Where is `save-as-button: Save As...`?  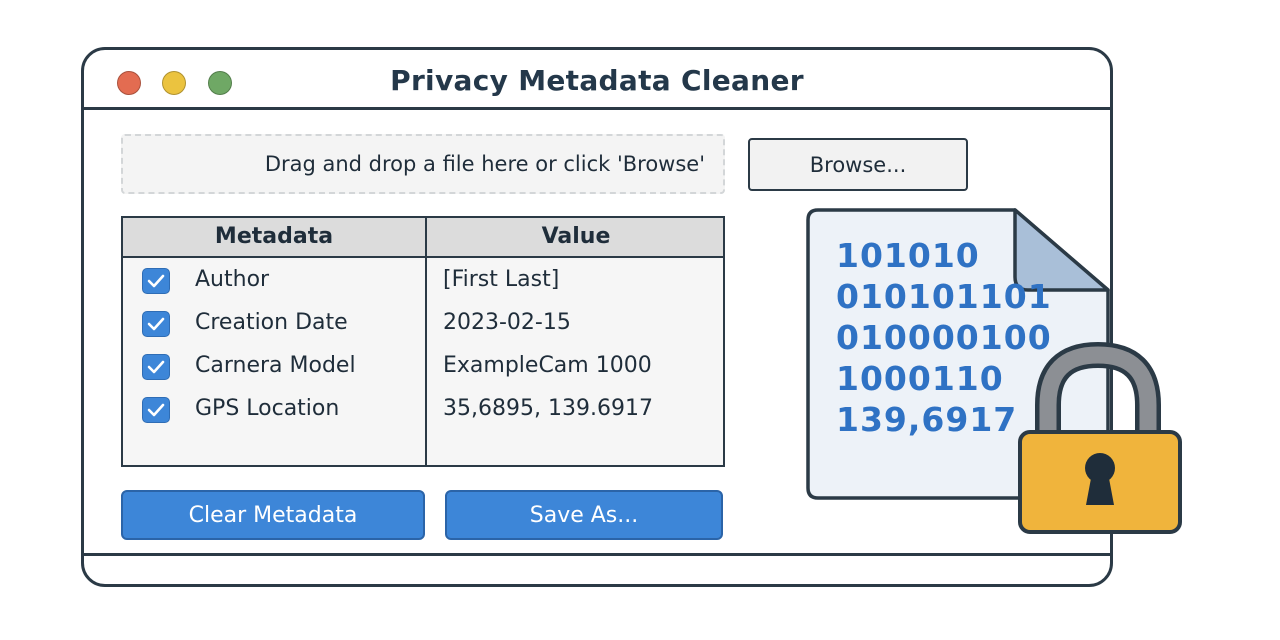
save-as-button: Save As... is located at coordinates (584, 515).